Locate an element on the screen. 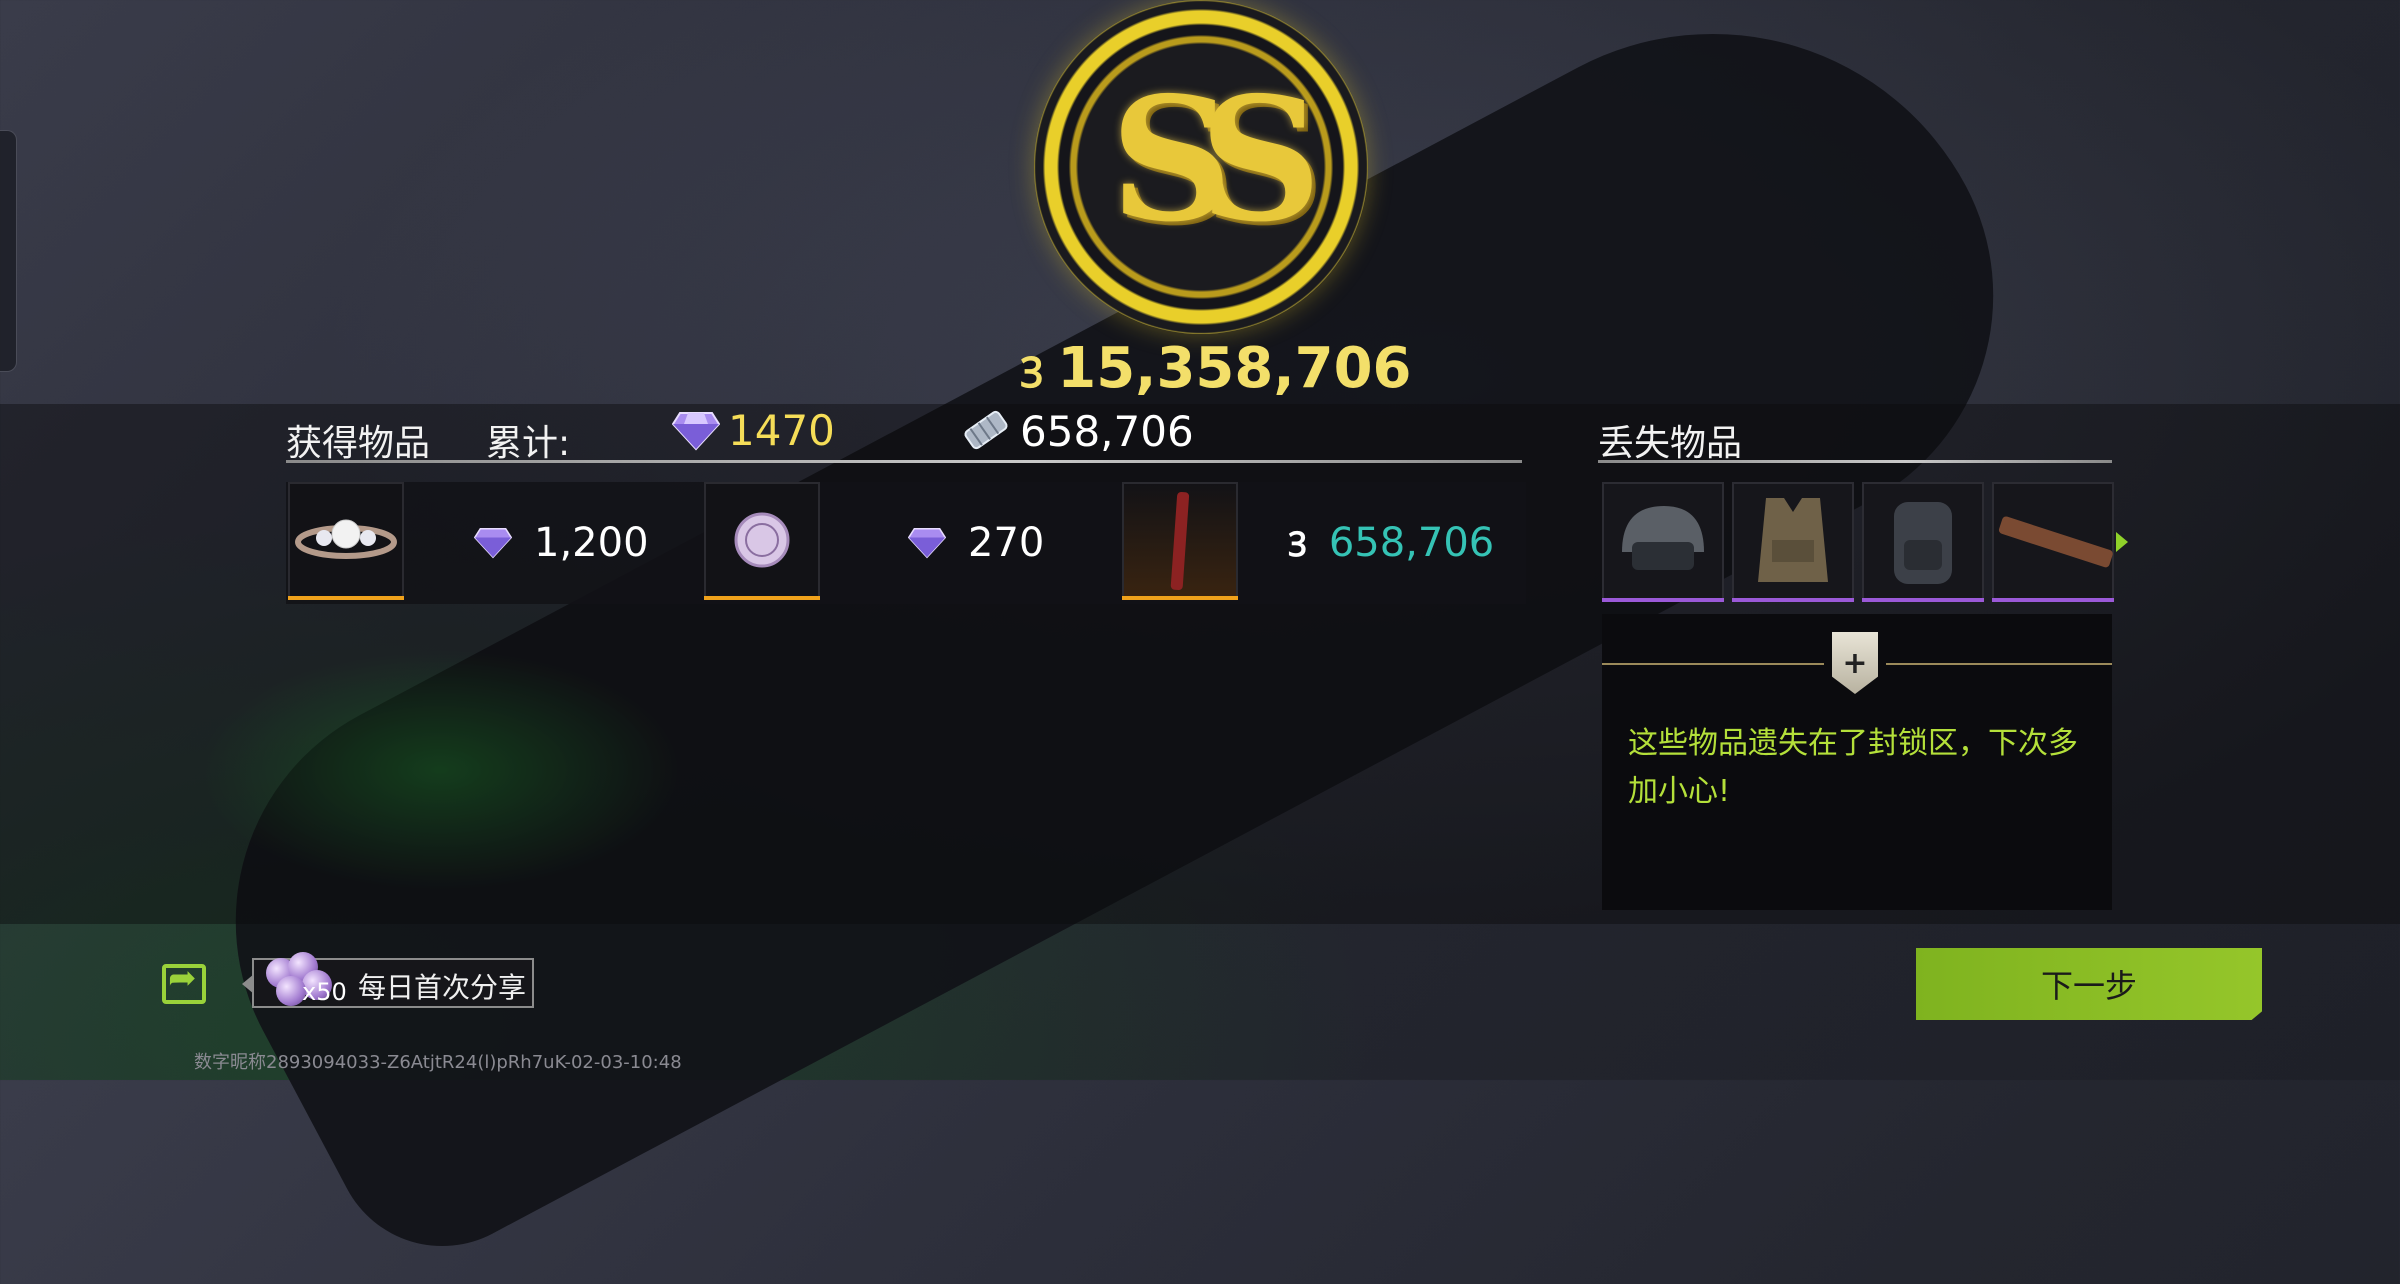 This screenshot has height=1284, width=2400. gained-item-value-3: Ꝫ 658,706 is located at coordinates (1391, 543).